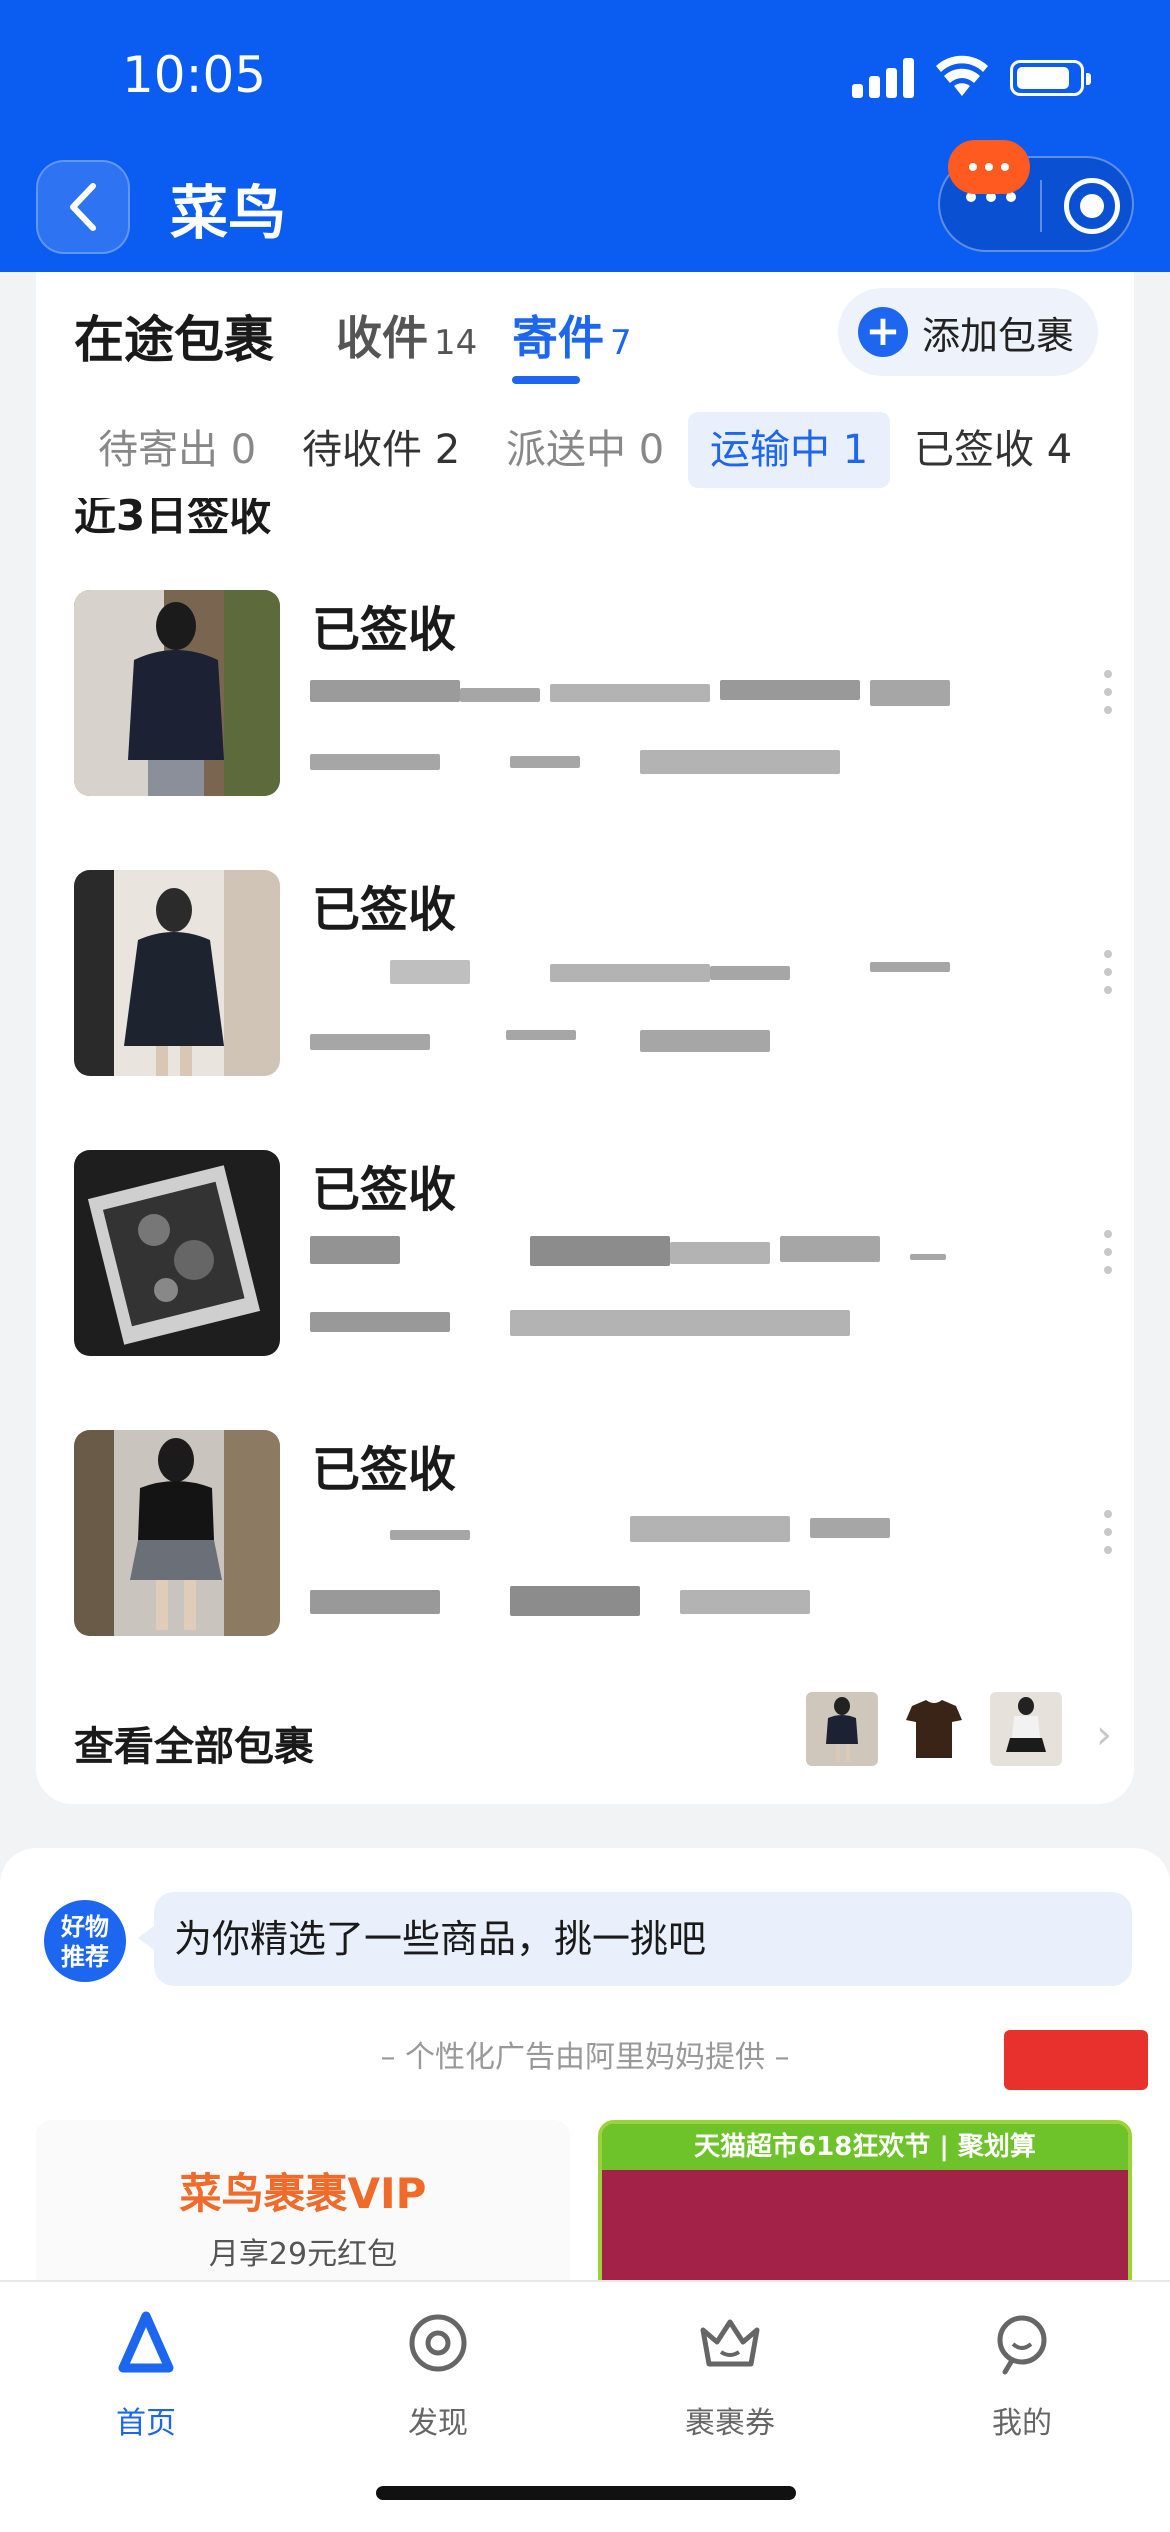  Describe the element at coordinates (146, 2423) in the screenshot. I see `tab-home-label: 首页` at that location.